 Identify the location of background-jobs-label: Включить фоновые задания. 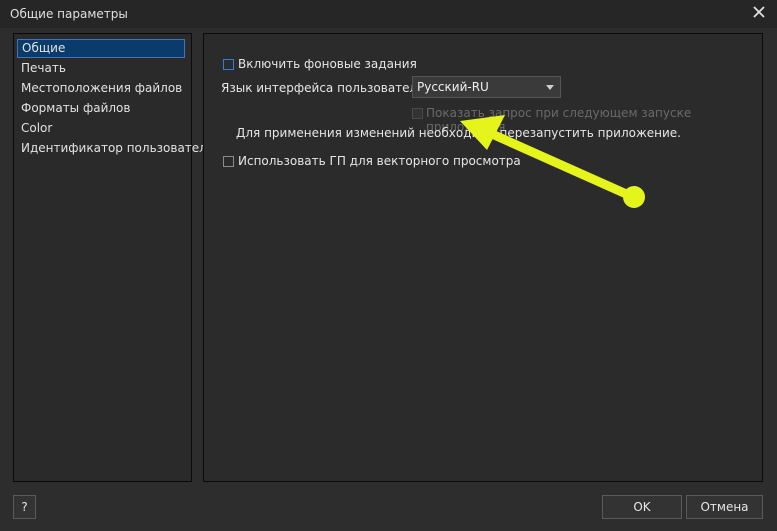
(327, 64).